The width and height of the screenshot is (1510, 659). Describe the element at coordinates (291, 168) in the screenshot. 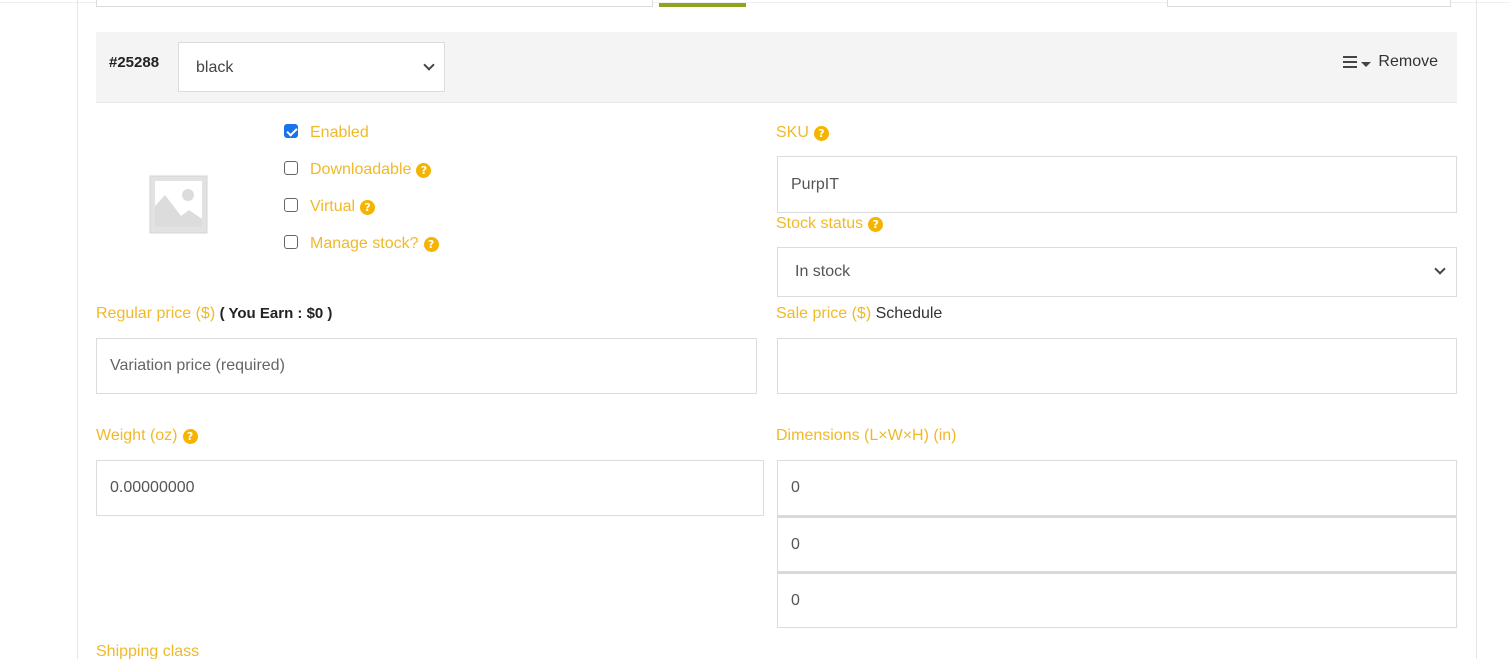

I see `downloadable-checkbox` at that location.